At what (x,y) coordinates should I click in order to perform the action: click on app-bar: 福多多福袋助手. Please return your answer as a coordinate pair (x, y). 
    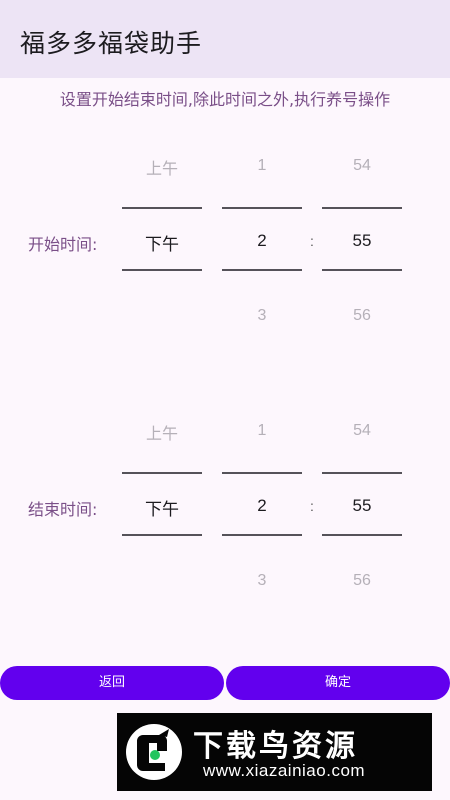
    Looking at the image, I should click on (225, 39).